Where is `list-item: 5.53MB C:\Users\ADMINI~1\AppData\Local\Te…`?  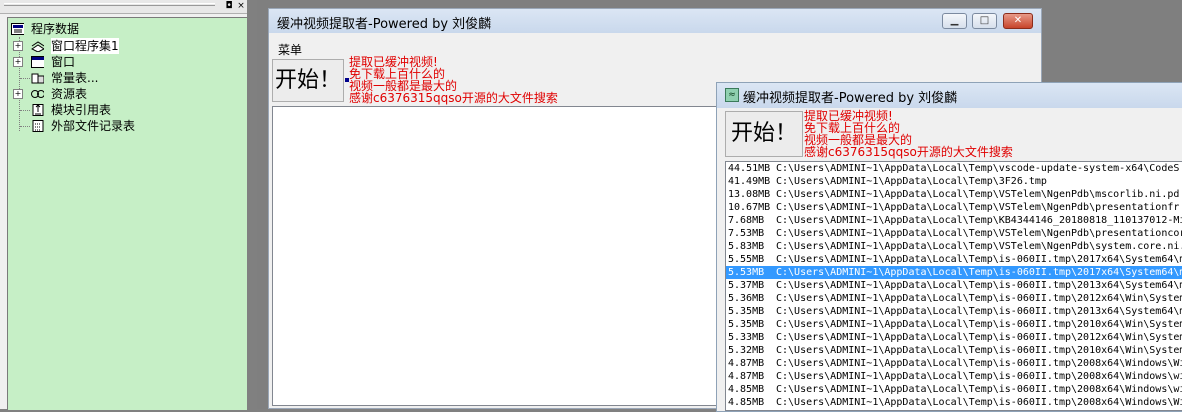
list-item: 5.53MB C:\Users\ADMINI~1\AppData\Local\Te… is located at coordinates (954, 272).